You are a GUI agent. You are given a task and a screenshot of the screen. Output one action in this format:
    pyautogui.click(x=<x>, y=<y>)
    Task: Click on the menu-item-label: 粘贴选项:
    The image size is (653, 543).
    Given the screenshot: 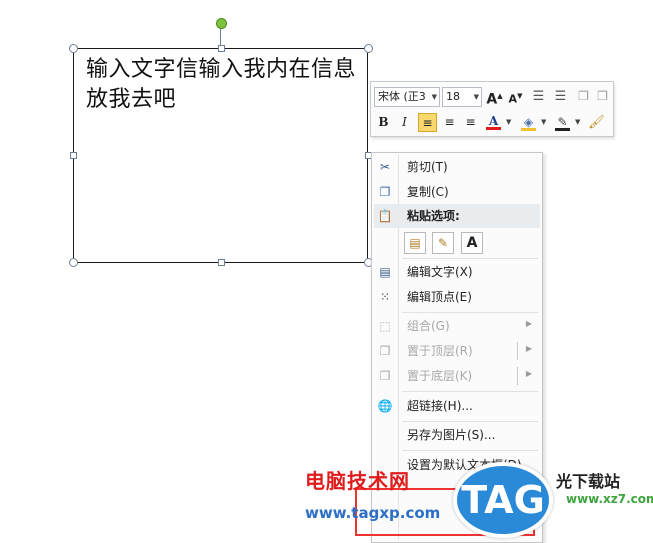 What is the action you would take?
    pyautogui.click(x=433, y=216)
    